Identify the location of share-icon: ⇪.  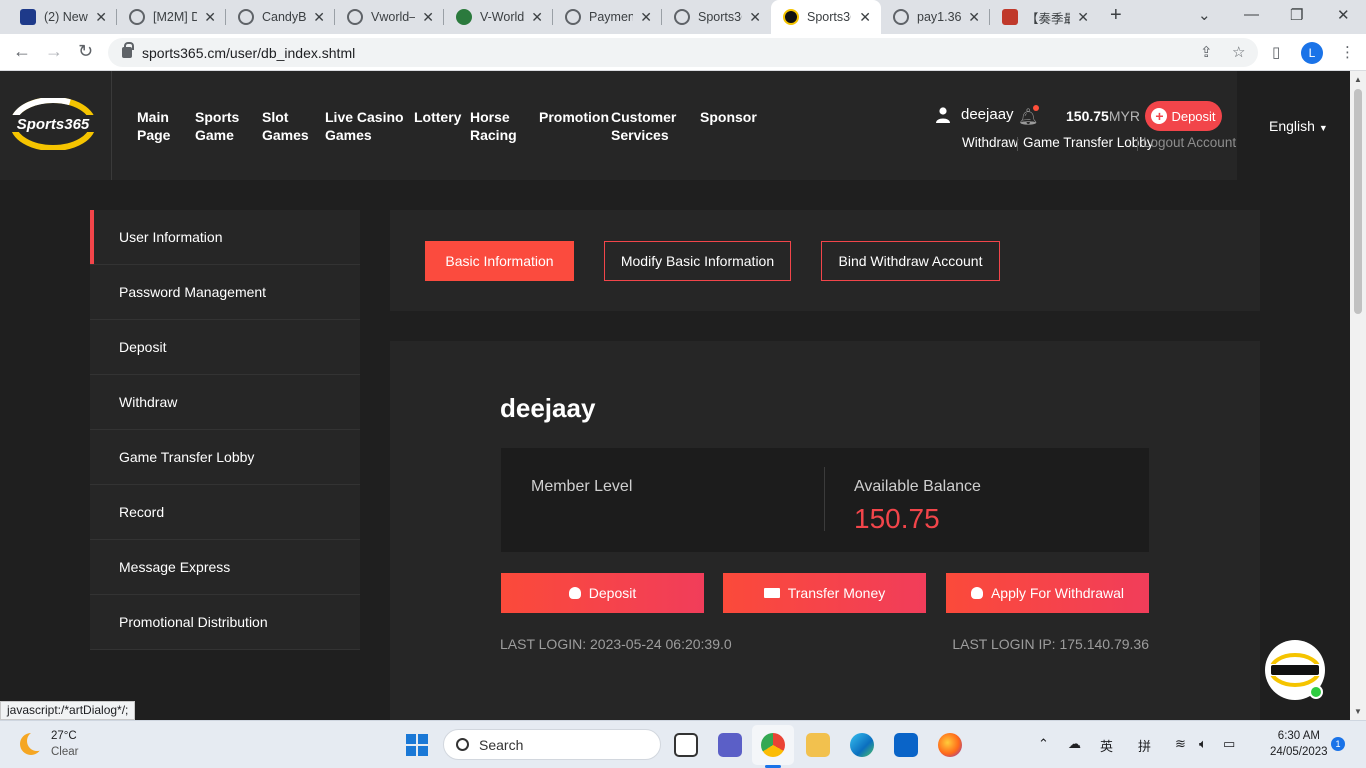
(1206, 52).